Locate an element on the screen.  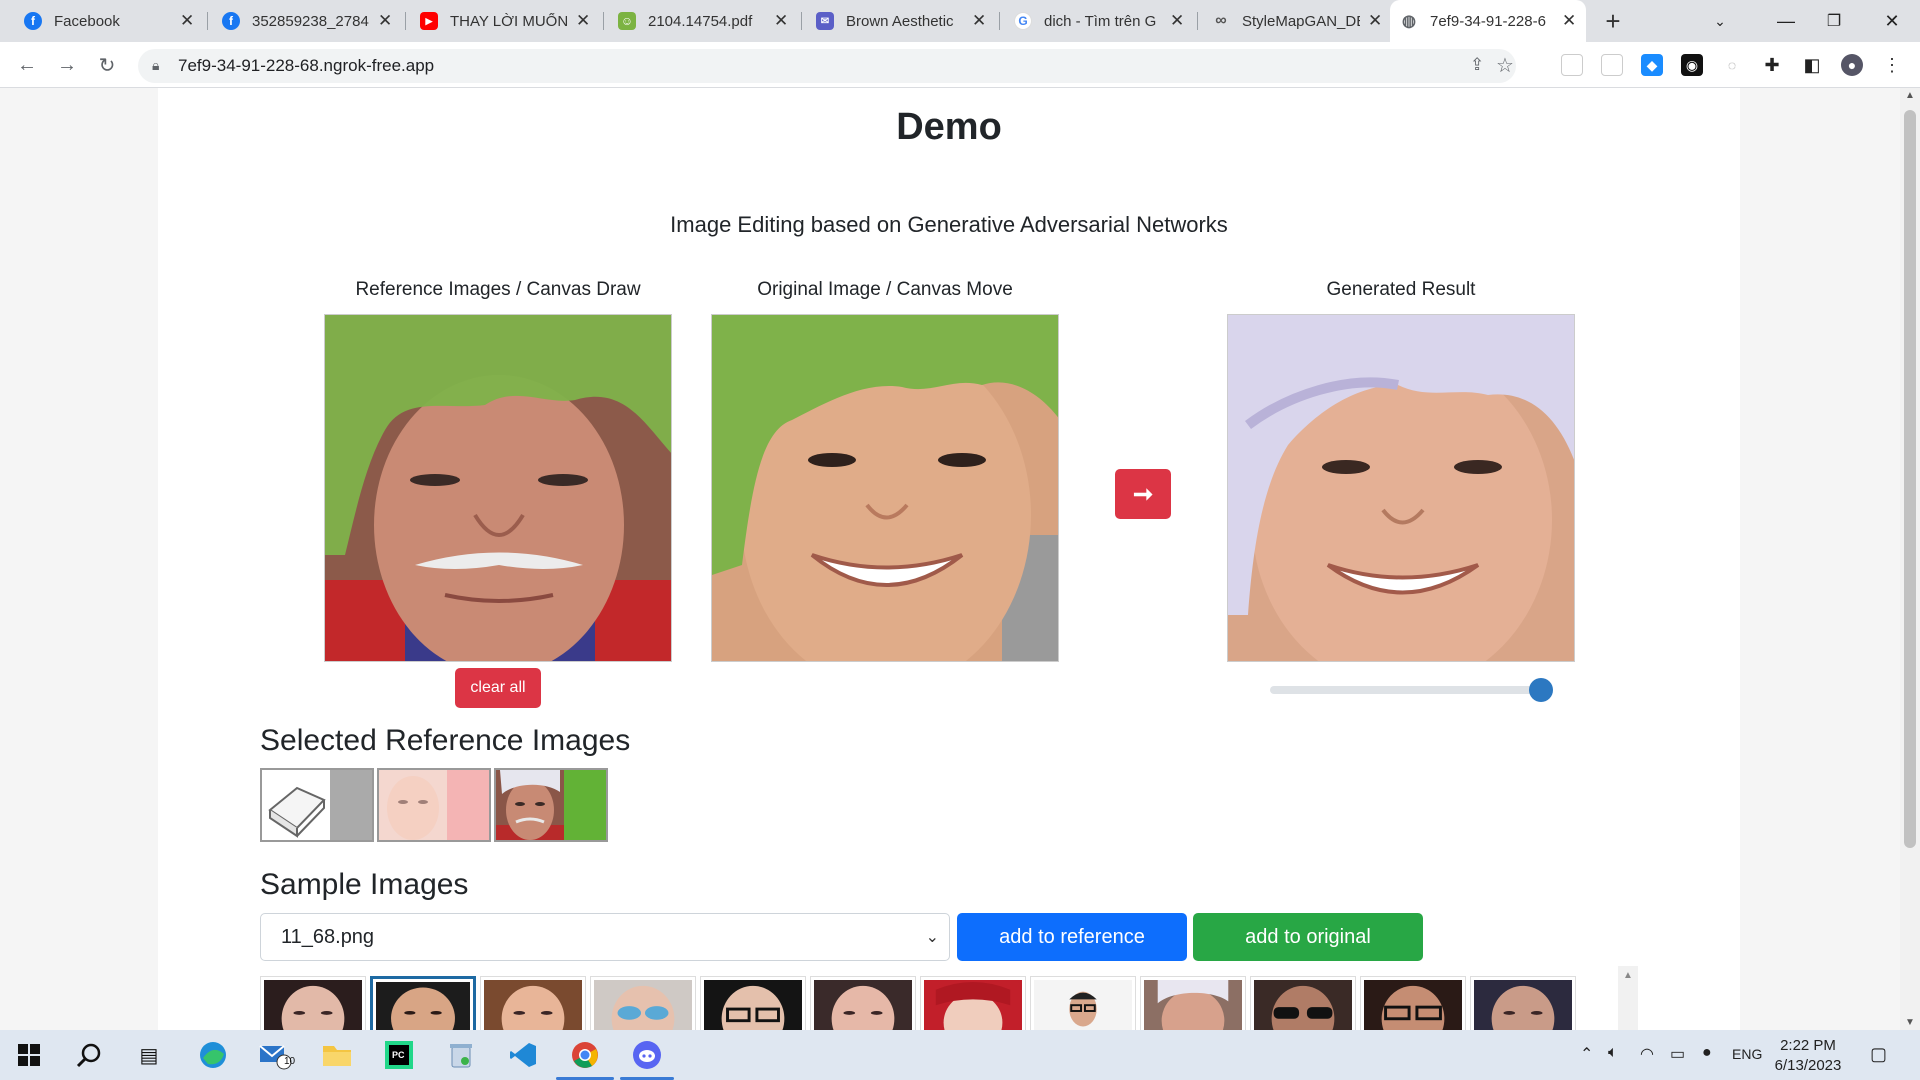
scrollbar-thumb is located at coordinates (1910, 479).